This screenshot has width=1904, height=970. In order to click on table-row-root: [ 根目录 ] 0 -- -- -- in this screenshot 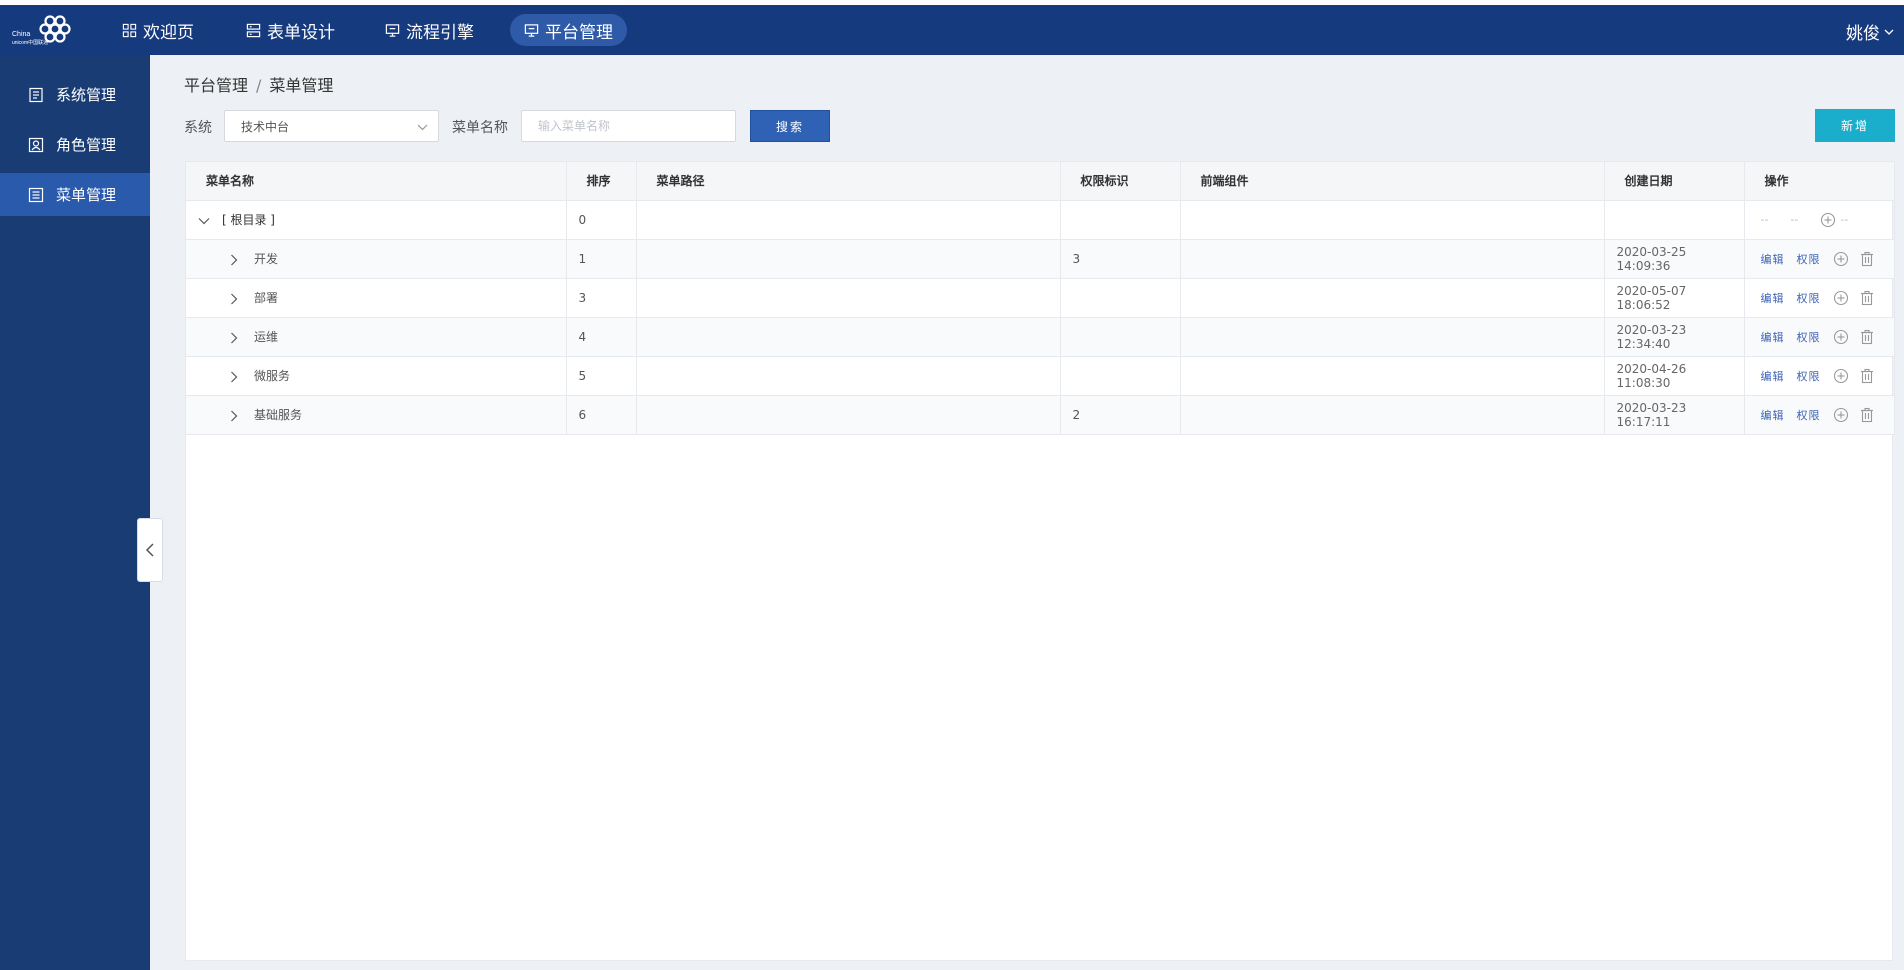, I will do `click(1040, 220)`.